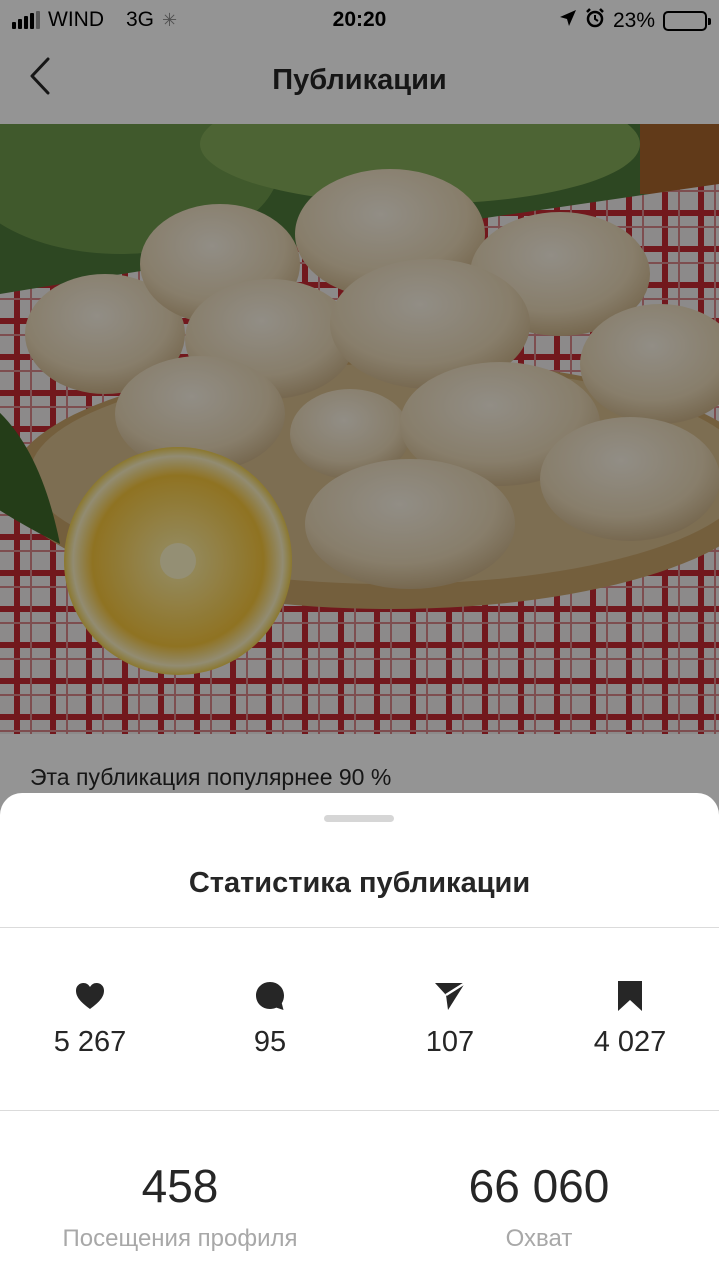  What do you see at coordinates (359, 818) in the screenshot?
I see `sheet-grabber` at bounding box center [359, 818].